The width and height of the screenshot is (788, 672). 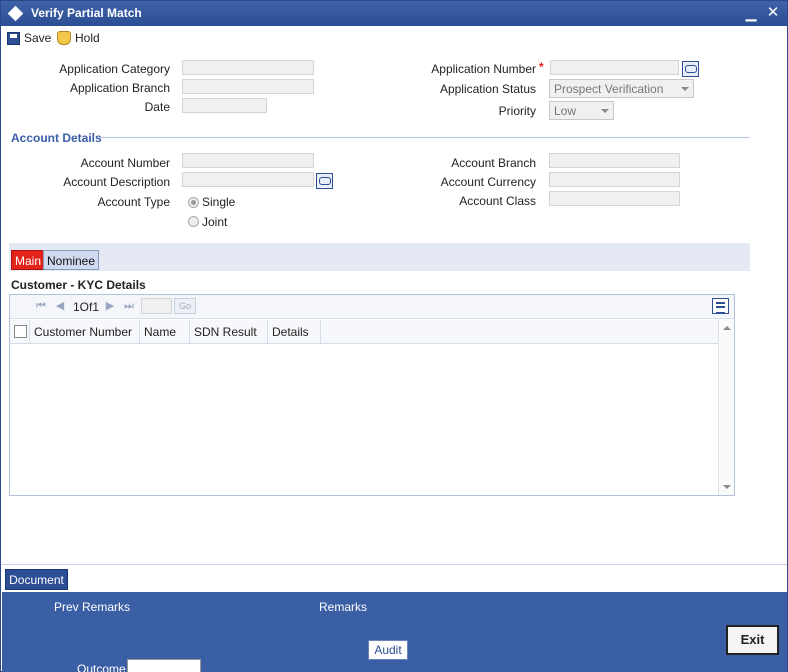 What do you see at coordinates (488, 182) in the screenshot?
I see `account-currency-label: Account Currency` at bounding box center [488, 182].